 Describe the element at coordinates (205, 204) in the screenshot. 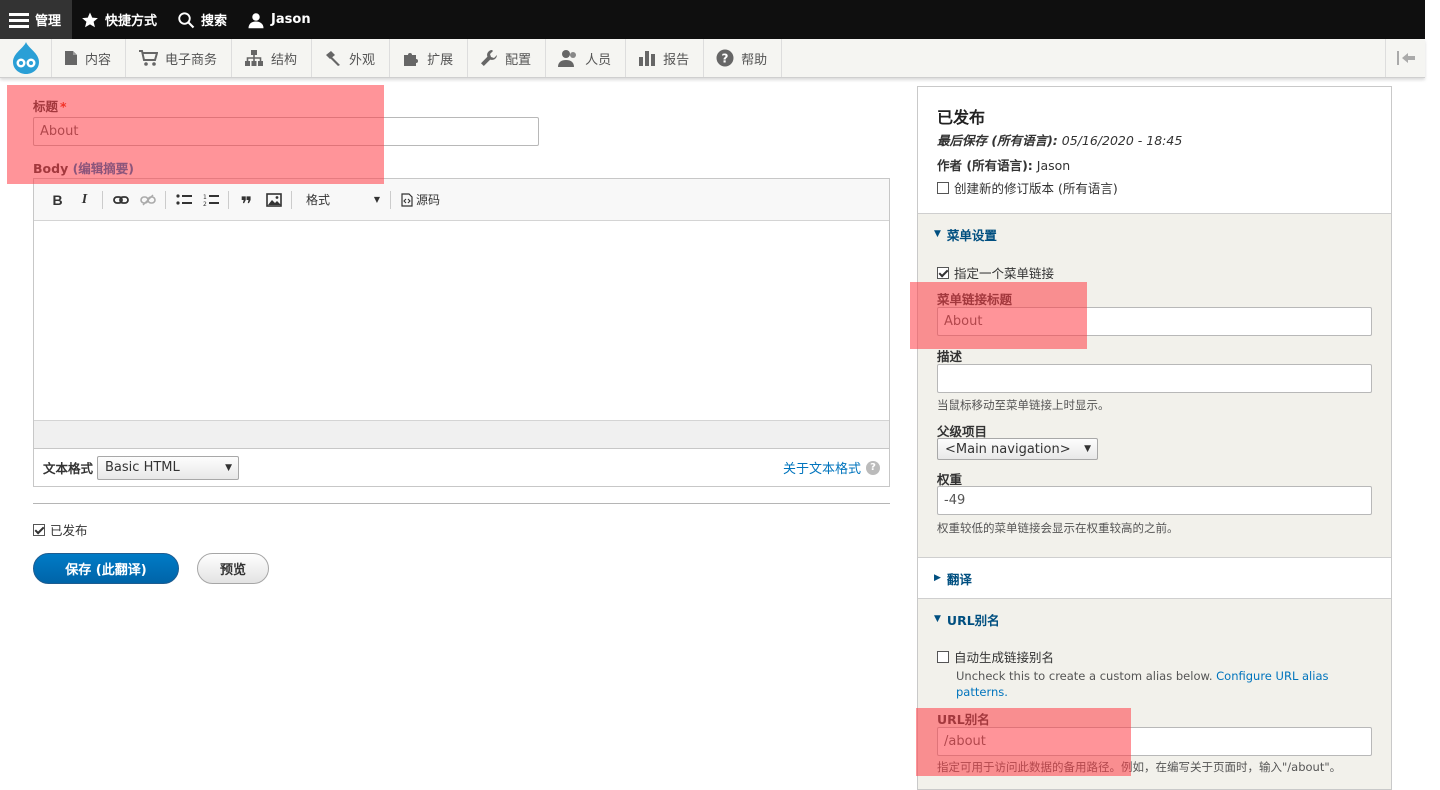

I see `svg-text: 2` at that location.